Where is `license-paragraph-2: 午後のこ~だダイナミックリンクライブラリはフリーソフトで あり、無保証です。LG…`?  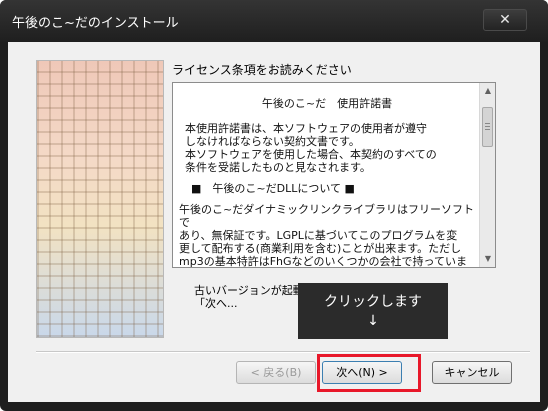
license-paragraph-2: 午後のこ~だダイナミックリンクライブラリはフリーソフトで あり、無保証です。LG… is located at coordinates (326, 235).